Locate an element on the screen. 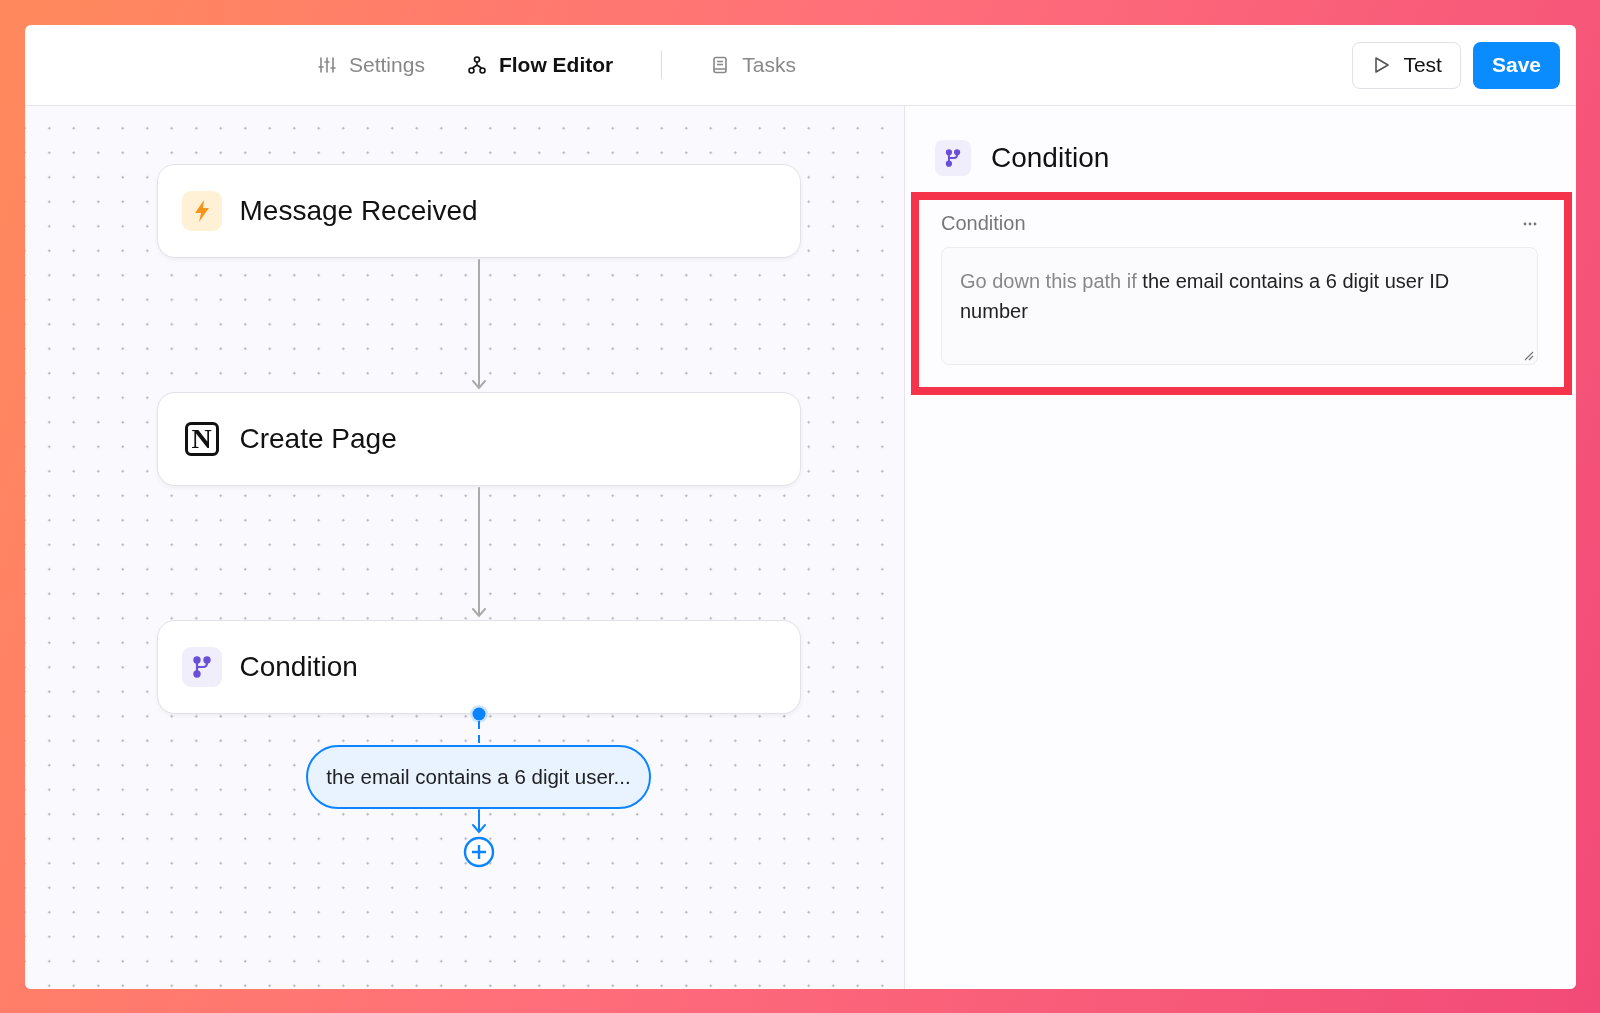 This screenshot has height=1013, width=1600. condition-field: Go down this path if the email contains a 6 digit user ID number is located at coordinates (1239, 306).